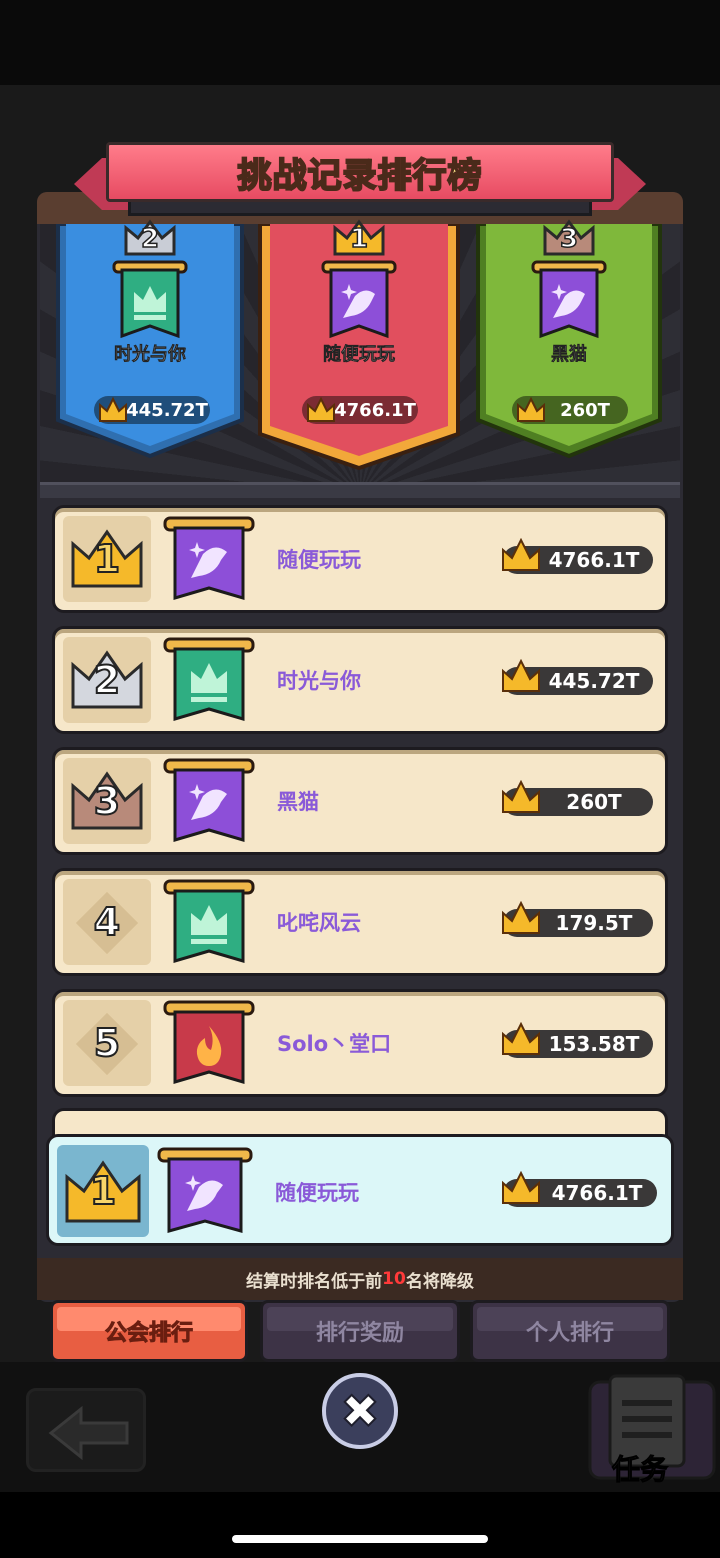  I want to click on tab-ranking-rewards: 排行奖励, so click(360, 1331).